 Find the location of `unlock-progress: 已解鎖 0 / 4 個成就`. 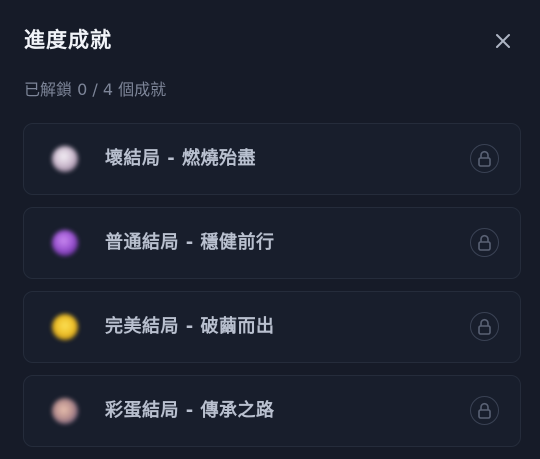

unlock-progress: 已解鎖 0 / 4 個成就 is located at coordinates (95, 89).